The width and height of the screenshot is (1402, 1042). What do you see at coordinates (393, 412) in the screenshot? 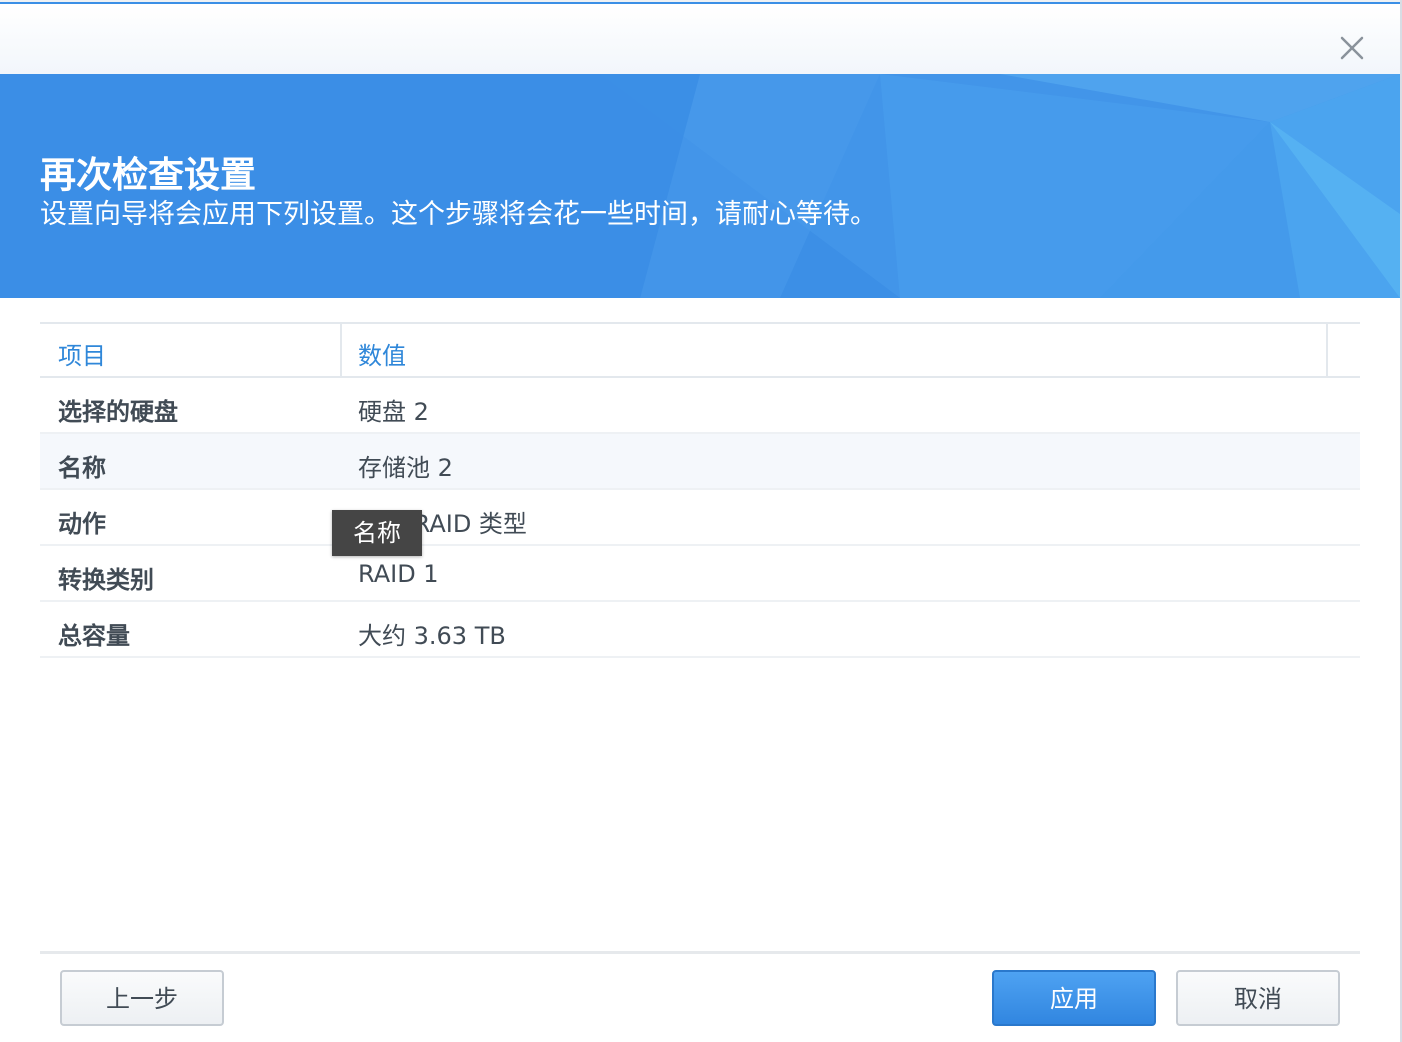
I see `row-value: 硬盘 2` at bounding box center [393, 412].